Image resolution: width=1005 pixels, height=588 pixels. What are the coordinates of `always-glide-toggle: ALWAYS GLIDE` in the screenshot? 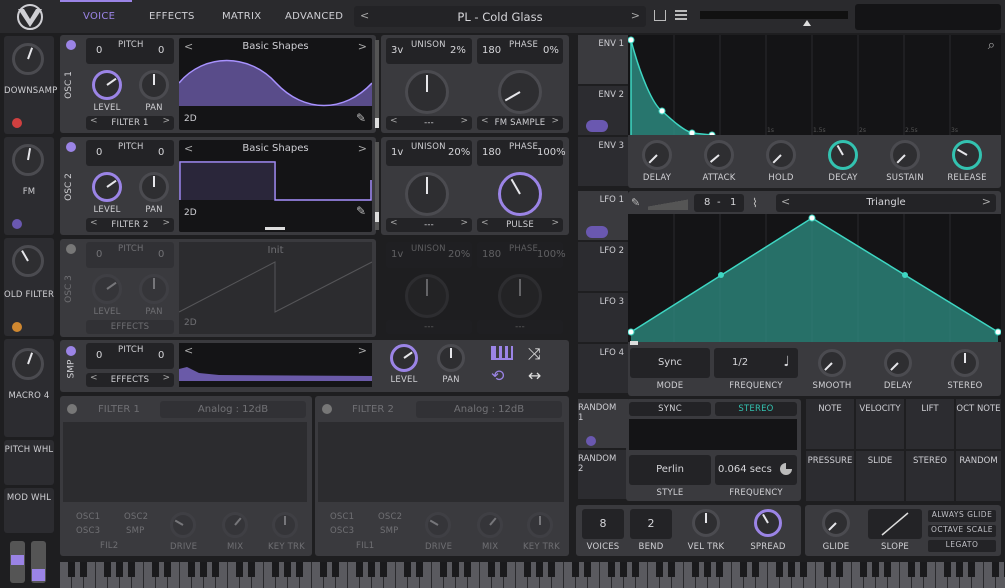 It's located at (962, 516).